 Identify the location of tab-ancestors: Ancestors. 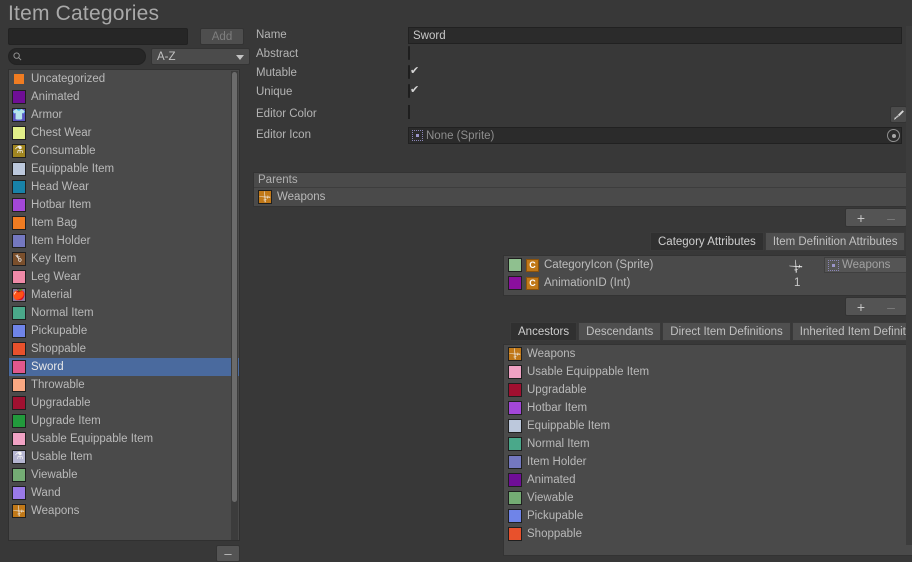
(544, 331).